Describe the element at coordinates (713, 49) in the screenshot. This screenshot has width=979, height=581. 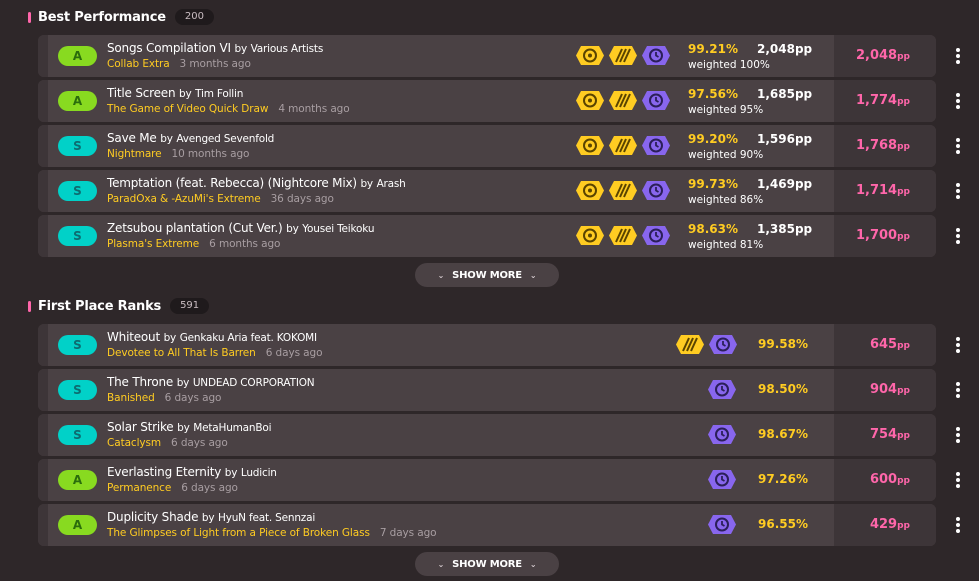
I see `accuracy: 99.21%` at that location.